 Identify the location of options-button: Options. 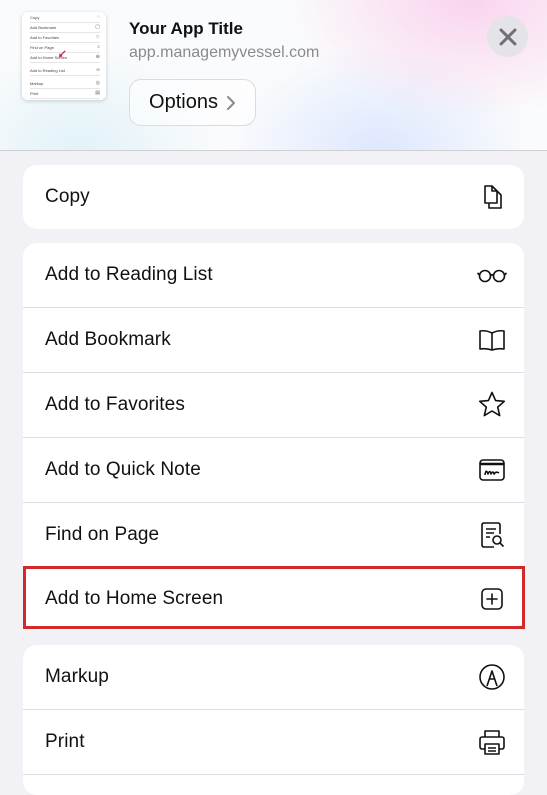
(192, 102).